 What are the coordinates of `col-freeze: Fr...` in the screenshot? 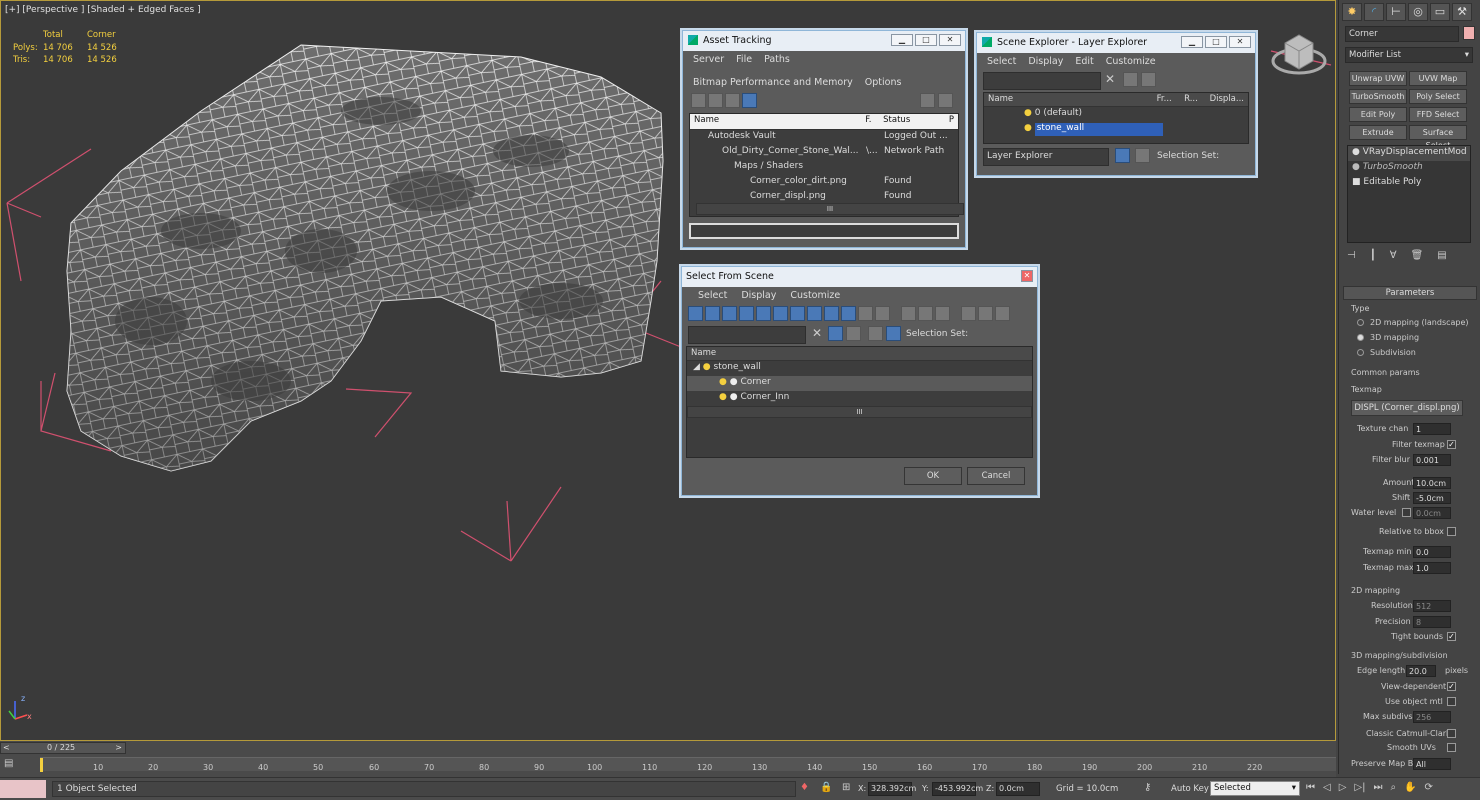 It's located at (1170, 99).